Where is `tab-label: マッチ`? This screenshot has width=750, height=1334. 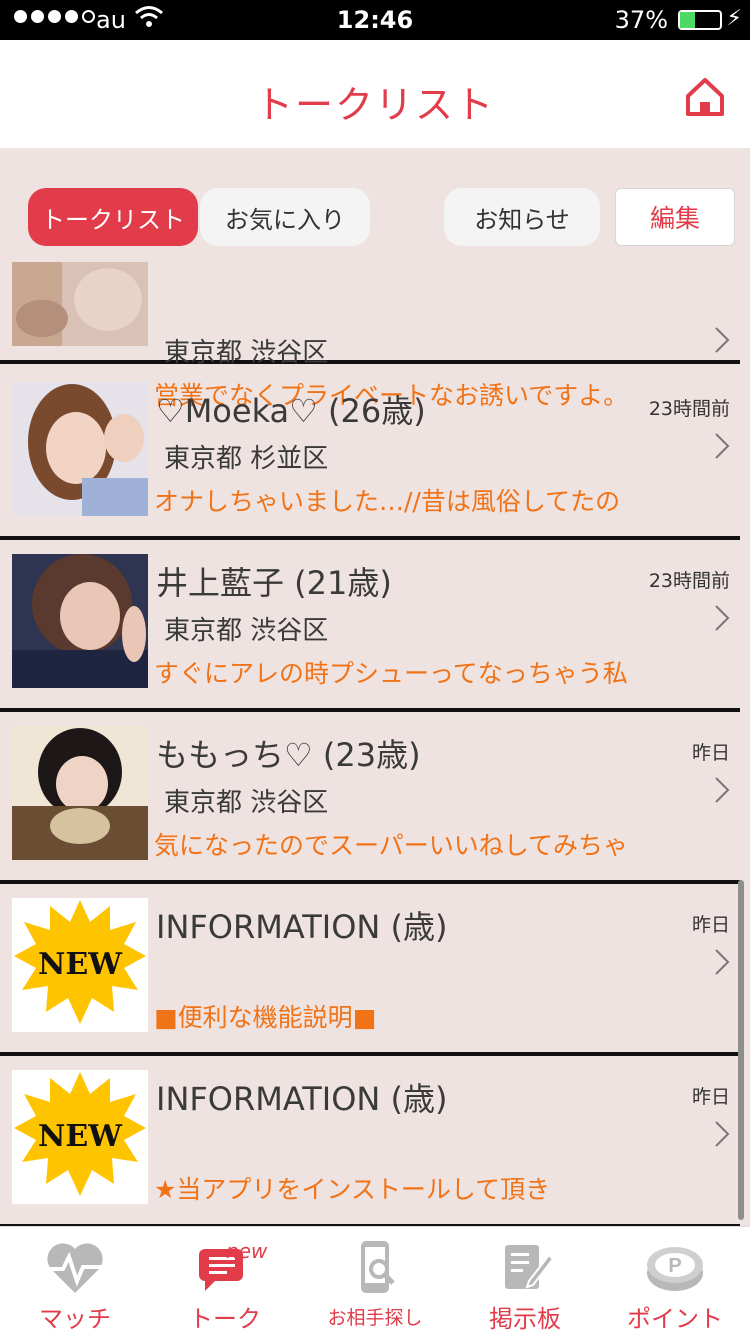 tab-label: マッチ is located at coordinates (75, 1319).